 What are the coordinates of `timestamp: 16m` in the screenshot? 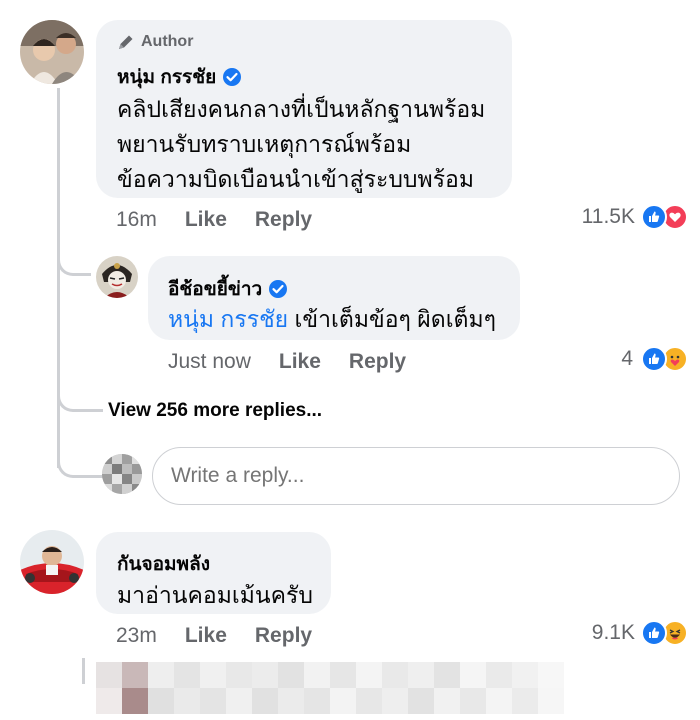 It's located at (136, 220).